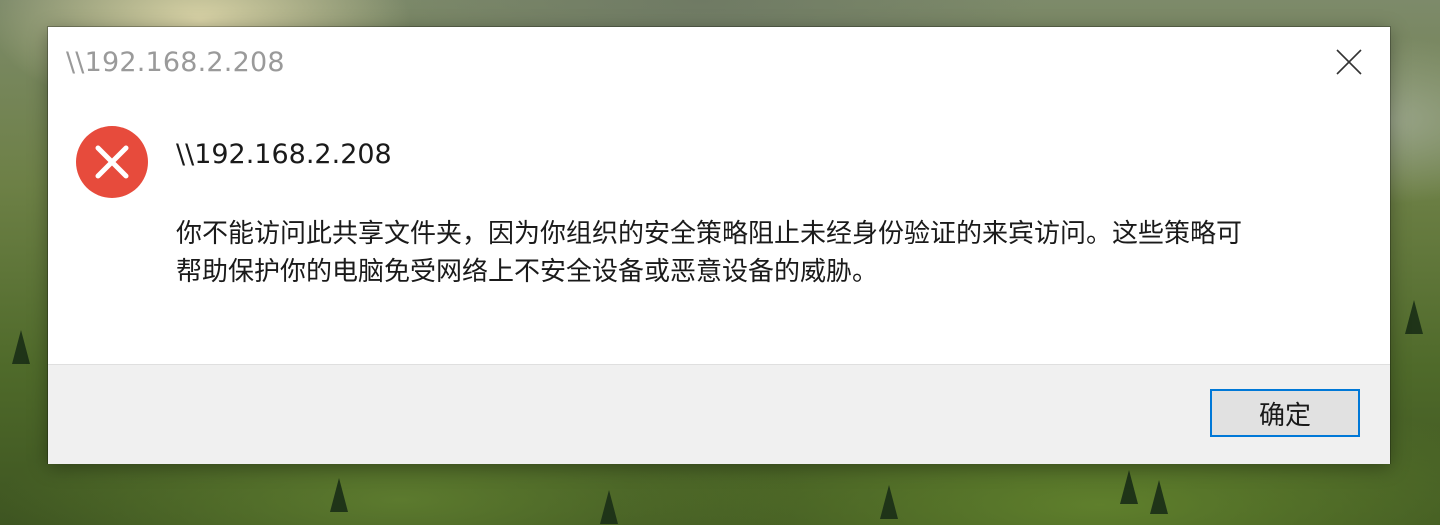 The image size is (1440, 525). What do you see at coordinates (527, 272) in the screenshot?
I see `message-line: 帮助保护你的电脑免受网络上不安全设备或恶意设备的威胁。` at bounding box center [527, 272].